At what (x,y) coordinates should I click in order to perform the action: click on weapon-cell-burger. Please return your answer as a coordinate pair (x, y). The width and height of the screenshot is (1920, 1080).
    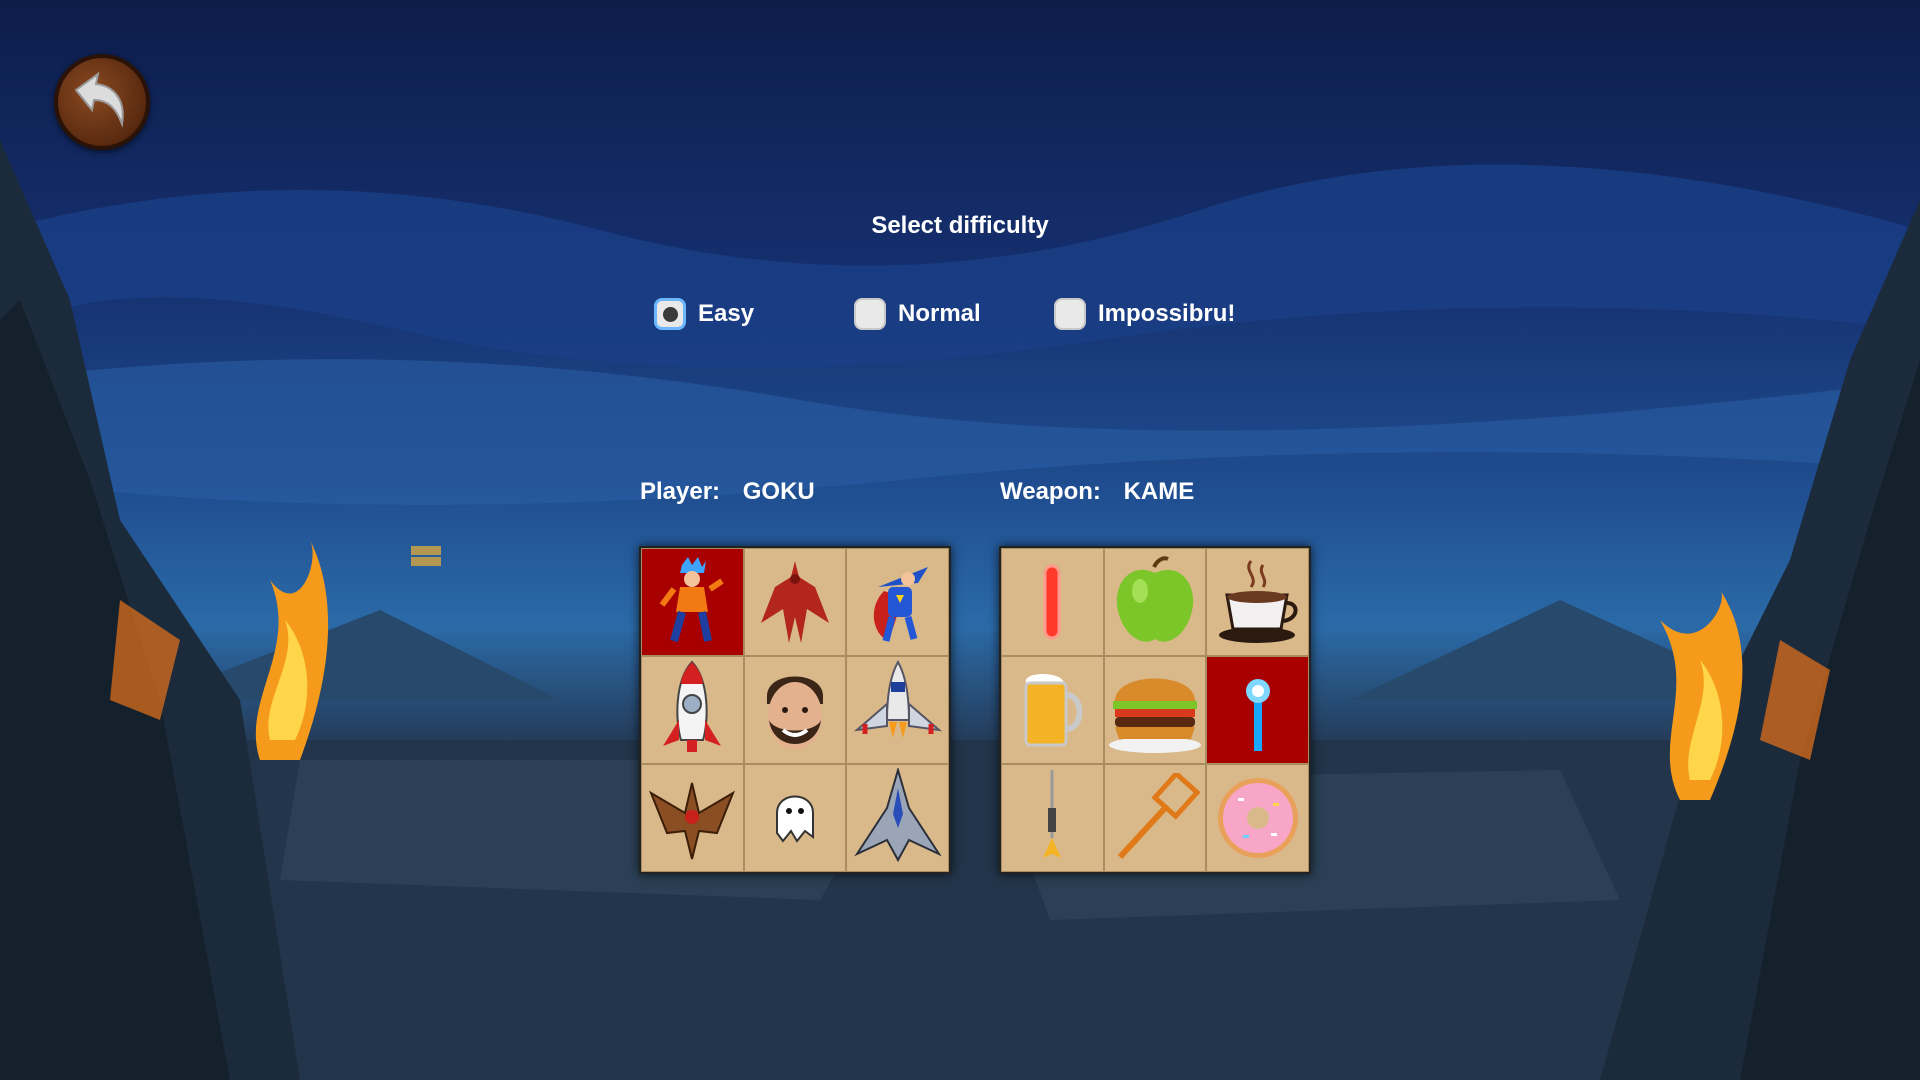
    Looking at the image, I should click on (1155, 710).